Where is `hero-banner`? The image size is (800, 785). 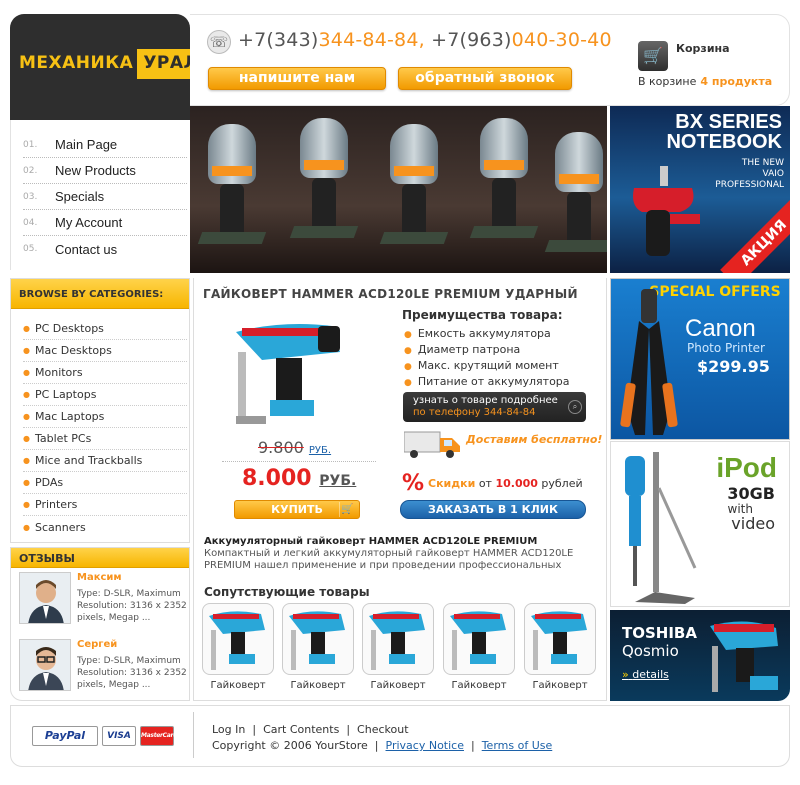
hero-banner is located at coordinates (398, 189).